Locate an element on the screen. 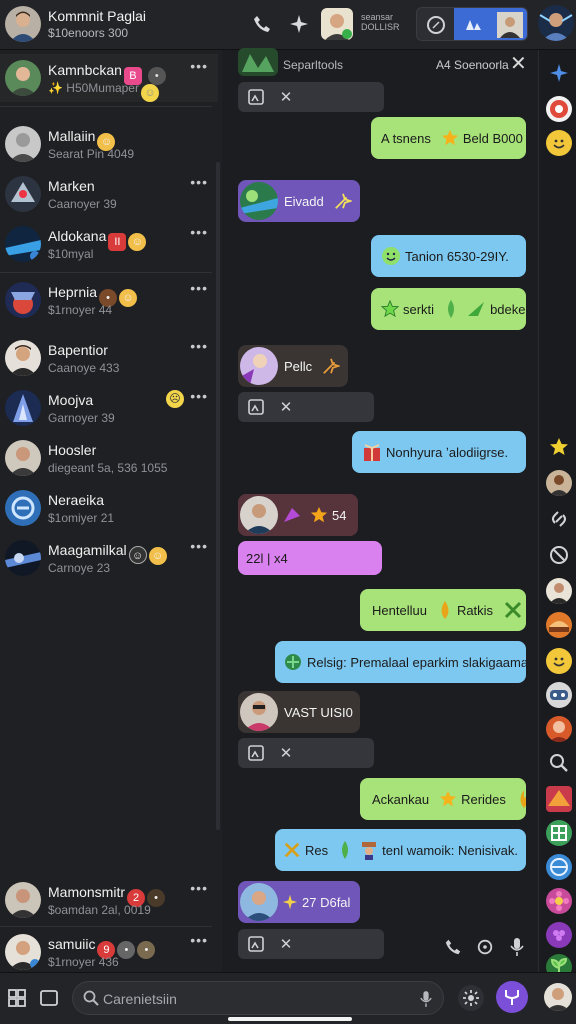  conversation-item: Hoosler diegeant 5a, 536 1055 is located at coordinates (109, 458).